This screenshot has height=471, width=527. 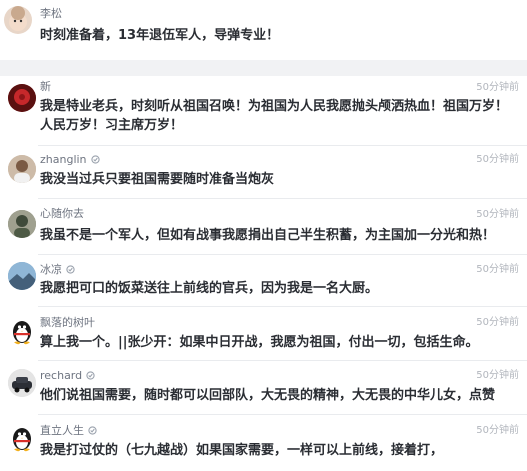 I want to click on comment-text: 我愿把可口的饭菜送往上前线的官兵，因为我是一名大厨。, so click(x=209, y=288).